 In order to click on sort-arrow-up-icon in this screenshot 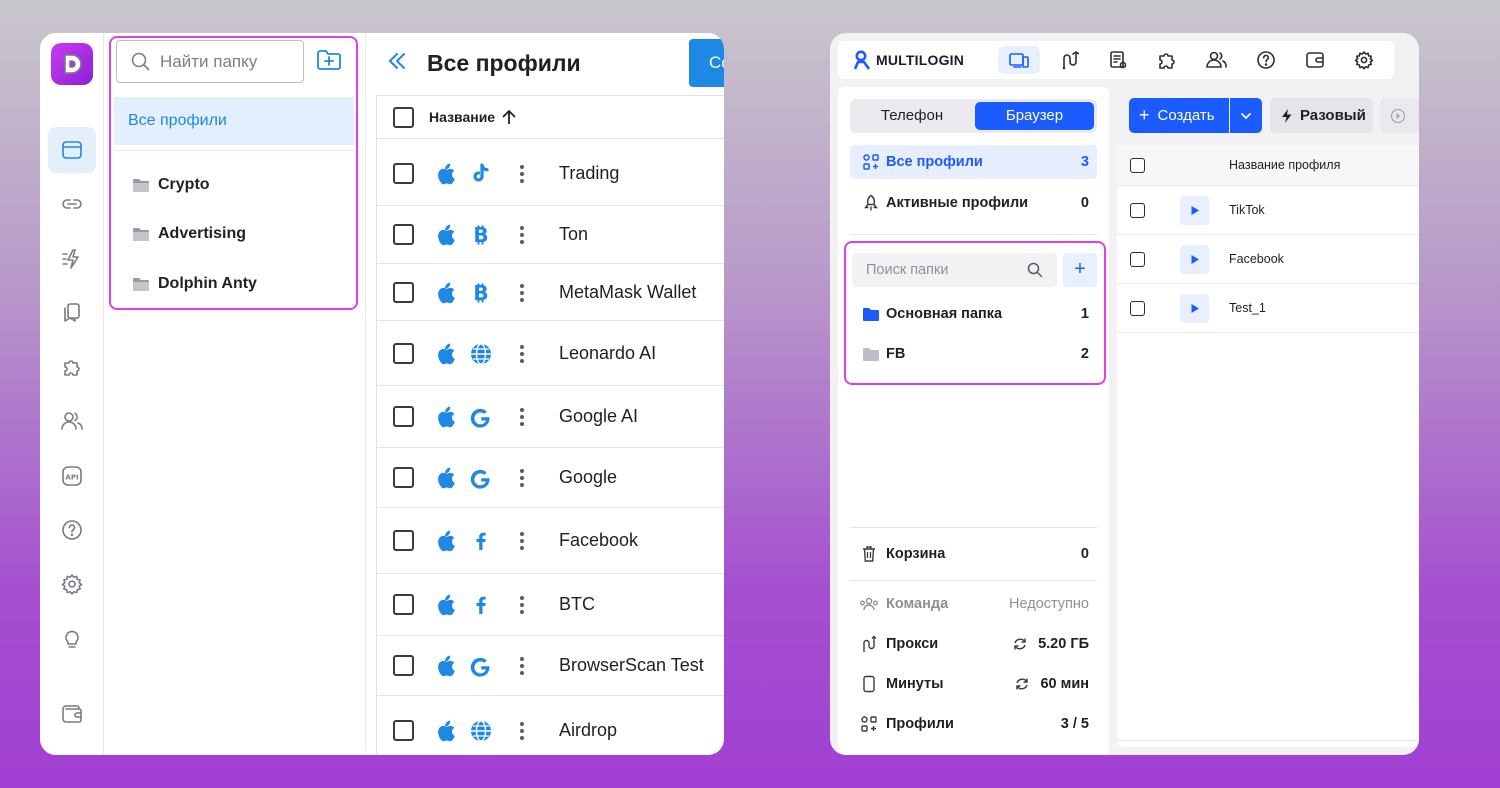, I will do `click(509, 117)`.